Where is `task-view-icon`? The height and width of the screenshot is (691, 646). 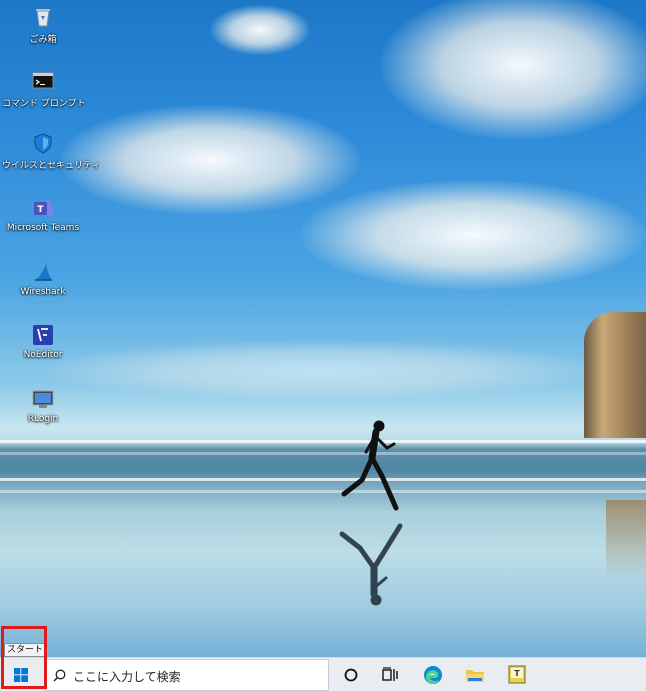
task-view-icon is located at coordinates (390, 674).